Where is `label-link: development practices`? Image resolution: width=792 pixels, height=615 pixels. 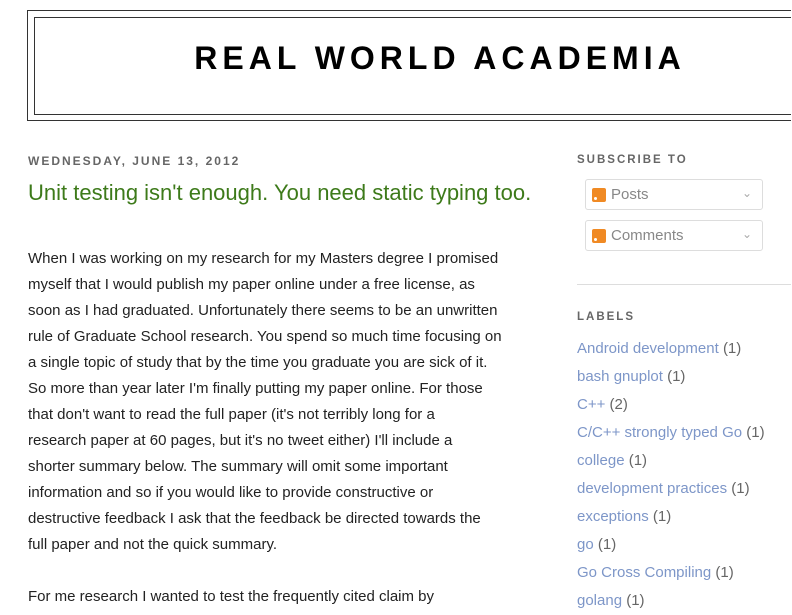
label-link: development practices is located at coordinates (652, 488).